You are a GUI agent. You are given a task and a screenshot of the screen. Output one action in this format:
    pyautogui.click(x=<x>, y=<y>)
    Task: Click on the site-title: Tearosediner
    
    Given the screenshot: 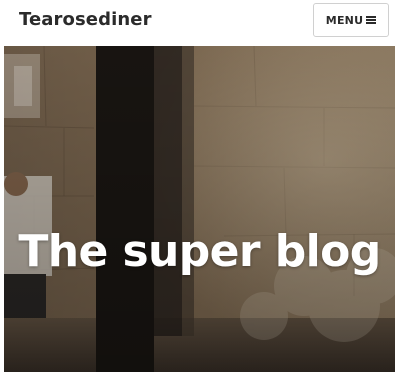 What is the action you would take?
    pyautogui.click(x=85, y=19)
    